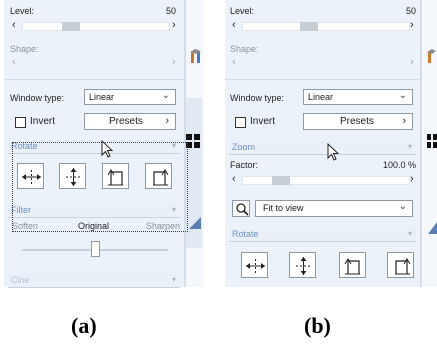 This screenshot has height=345, width=437. I want to click on flip-vertical-button, so click(302, 265).